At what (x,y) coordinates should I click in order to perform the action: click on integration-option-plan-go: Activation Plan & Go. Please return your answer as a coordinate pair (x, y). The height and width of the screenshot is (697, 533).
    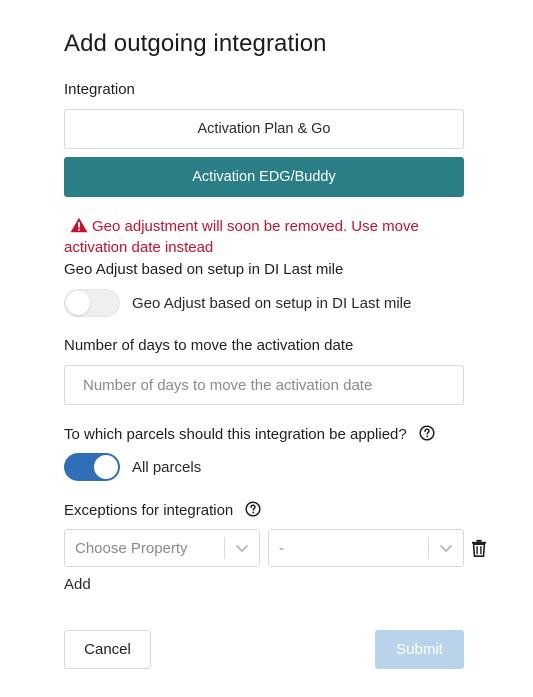
    Looking at the image, I should click on (264, 129).